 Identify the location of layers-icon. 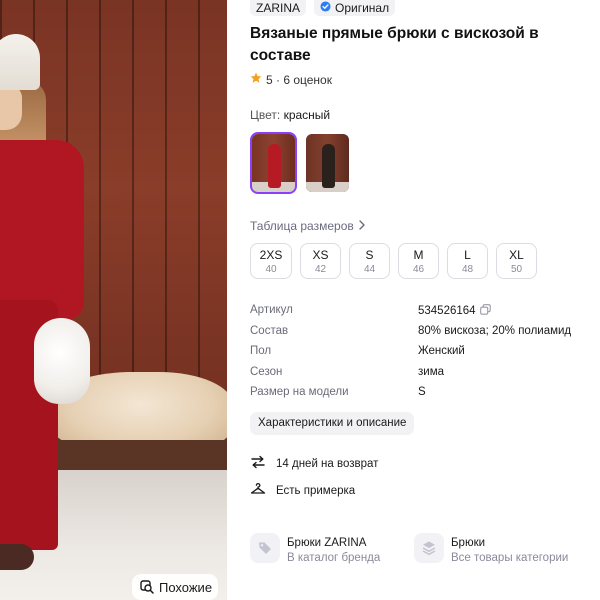
(429, 548).